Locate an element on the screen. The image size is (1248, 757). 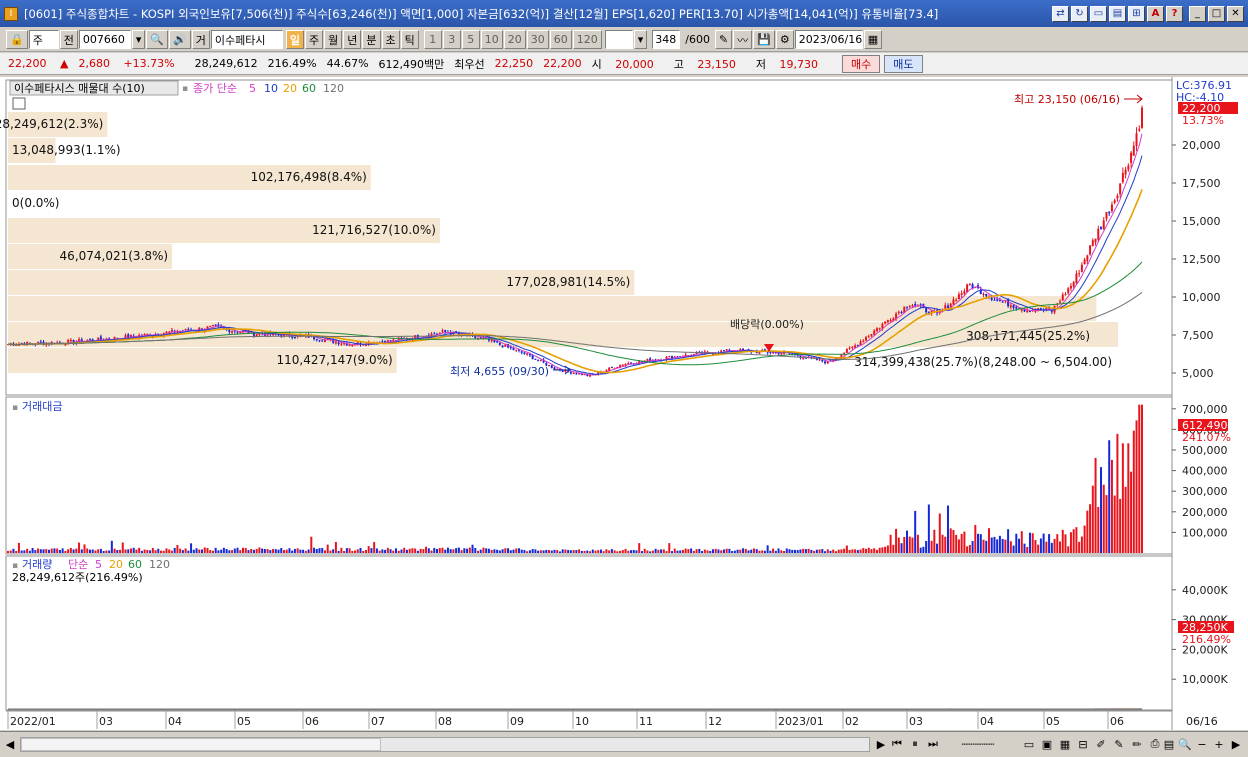
period-button-2: 월 is located at coordinates (333, 39).